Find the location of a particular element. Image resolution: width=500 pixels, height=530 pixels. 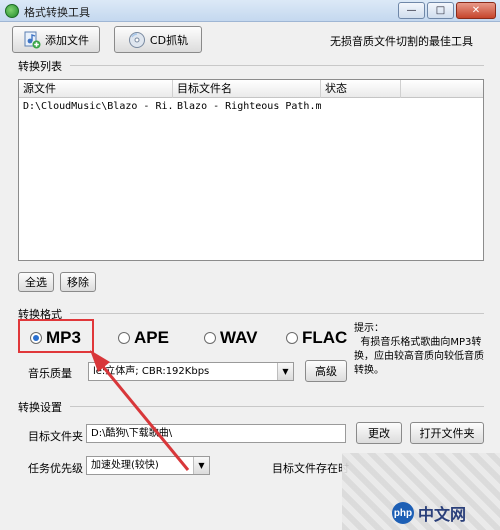

file-list-header: 源文件 目标文件名 状态 is located at coordinates (251, 89).